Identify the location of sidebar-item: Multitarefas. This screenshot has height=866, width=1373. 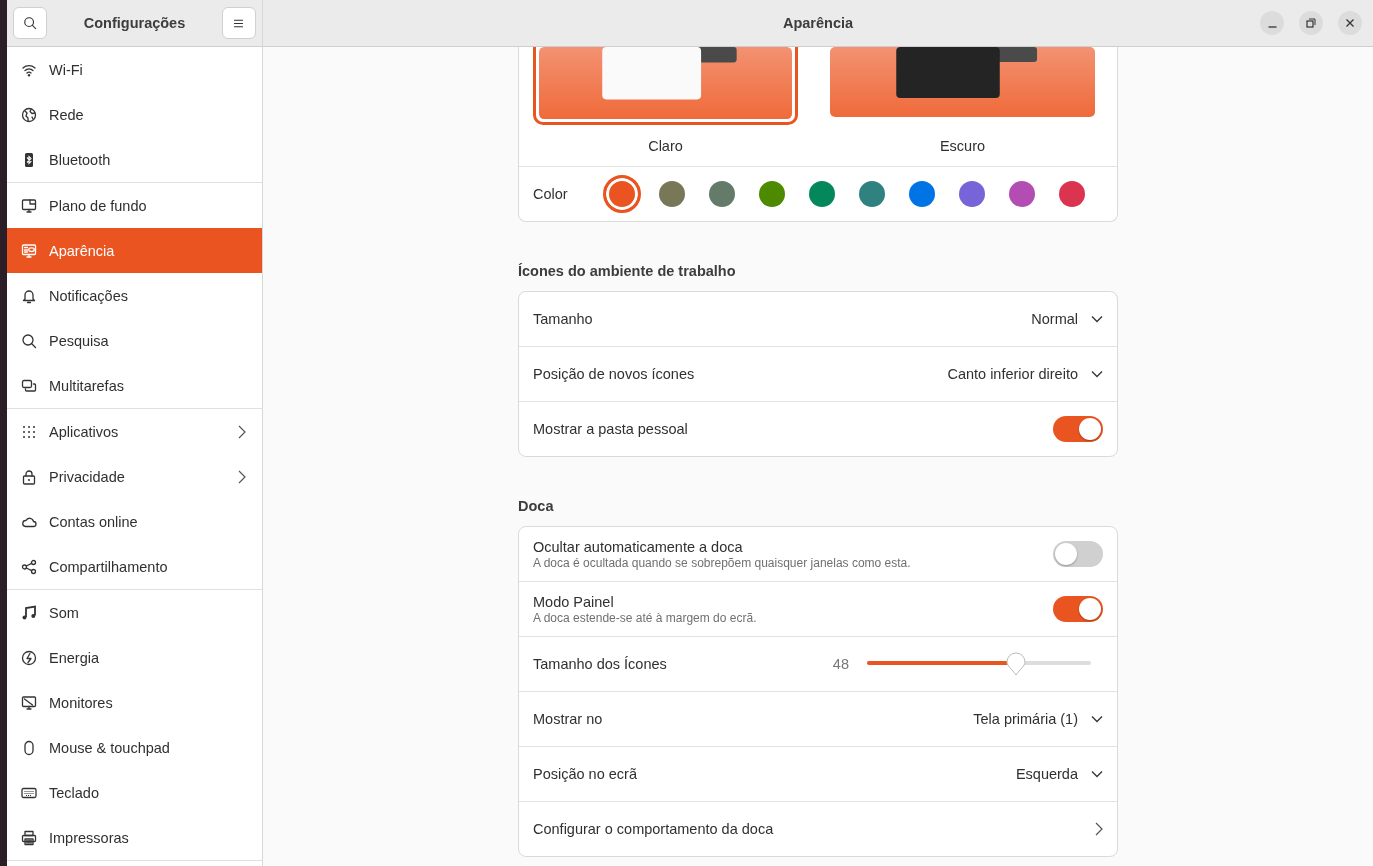
(134, 385).